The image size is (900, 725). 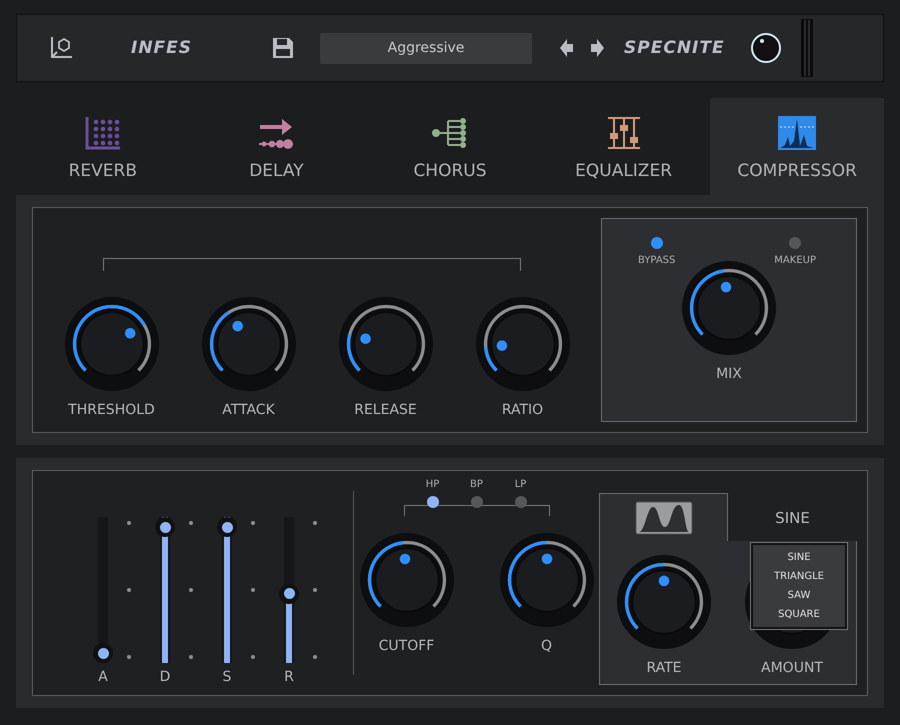 I want to click on filter-mode-label: HP, so click(x=433, y=484).